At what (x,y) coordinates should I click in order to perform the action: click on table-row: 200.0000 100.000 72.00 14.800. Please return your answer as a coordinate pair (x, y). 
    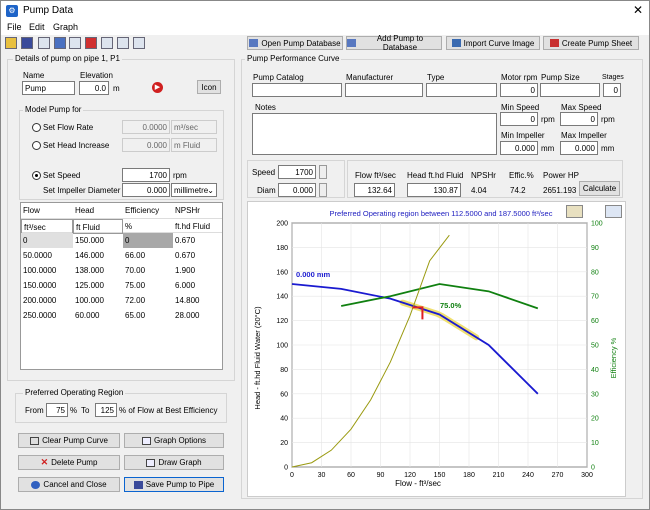
    Looking at the image, I should click on (121, 300).